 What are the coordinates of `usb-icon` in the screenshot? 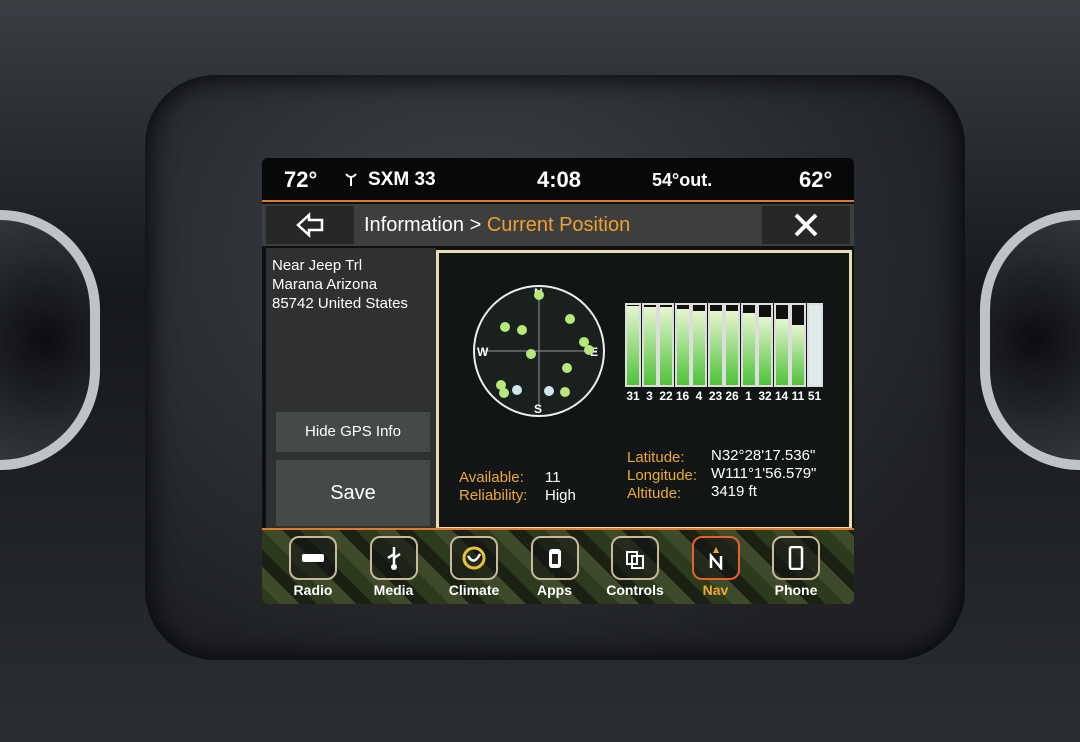 It's located at (393, 558).